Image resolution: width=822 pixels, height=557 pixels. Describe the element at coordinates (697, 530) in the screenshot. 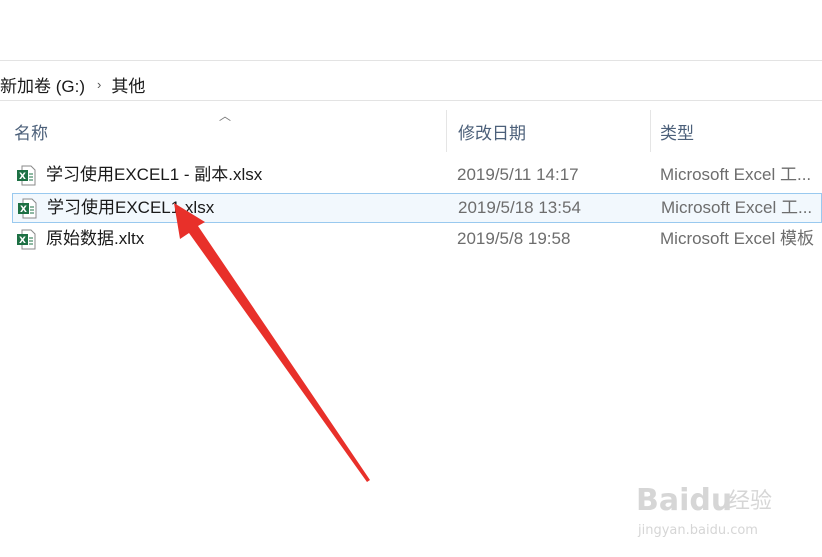

I see `watermark-url: jingyan.baidu.com` at that location.